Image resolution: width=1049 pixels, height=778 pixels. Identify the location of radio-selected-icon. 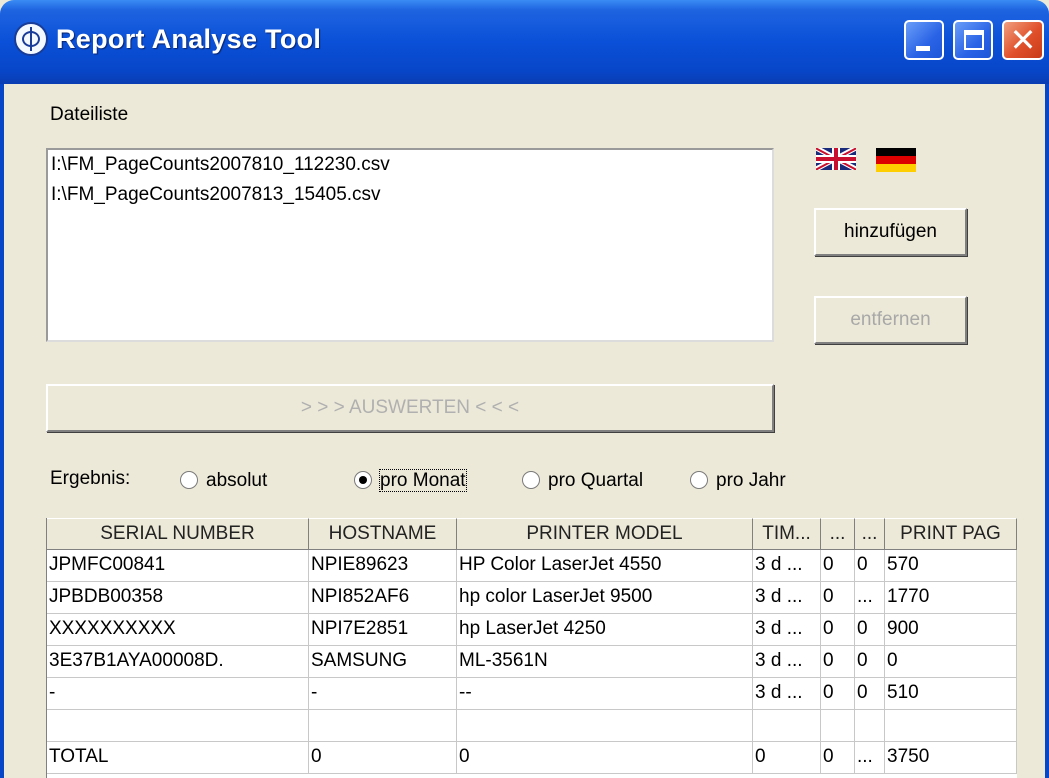
(363, 480).